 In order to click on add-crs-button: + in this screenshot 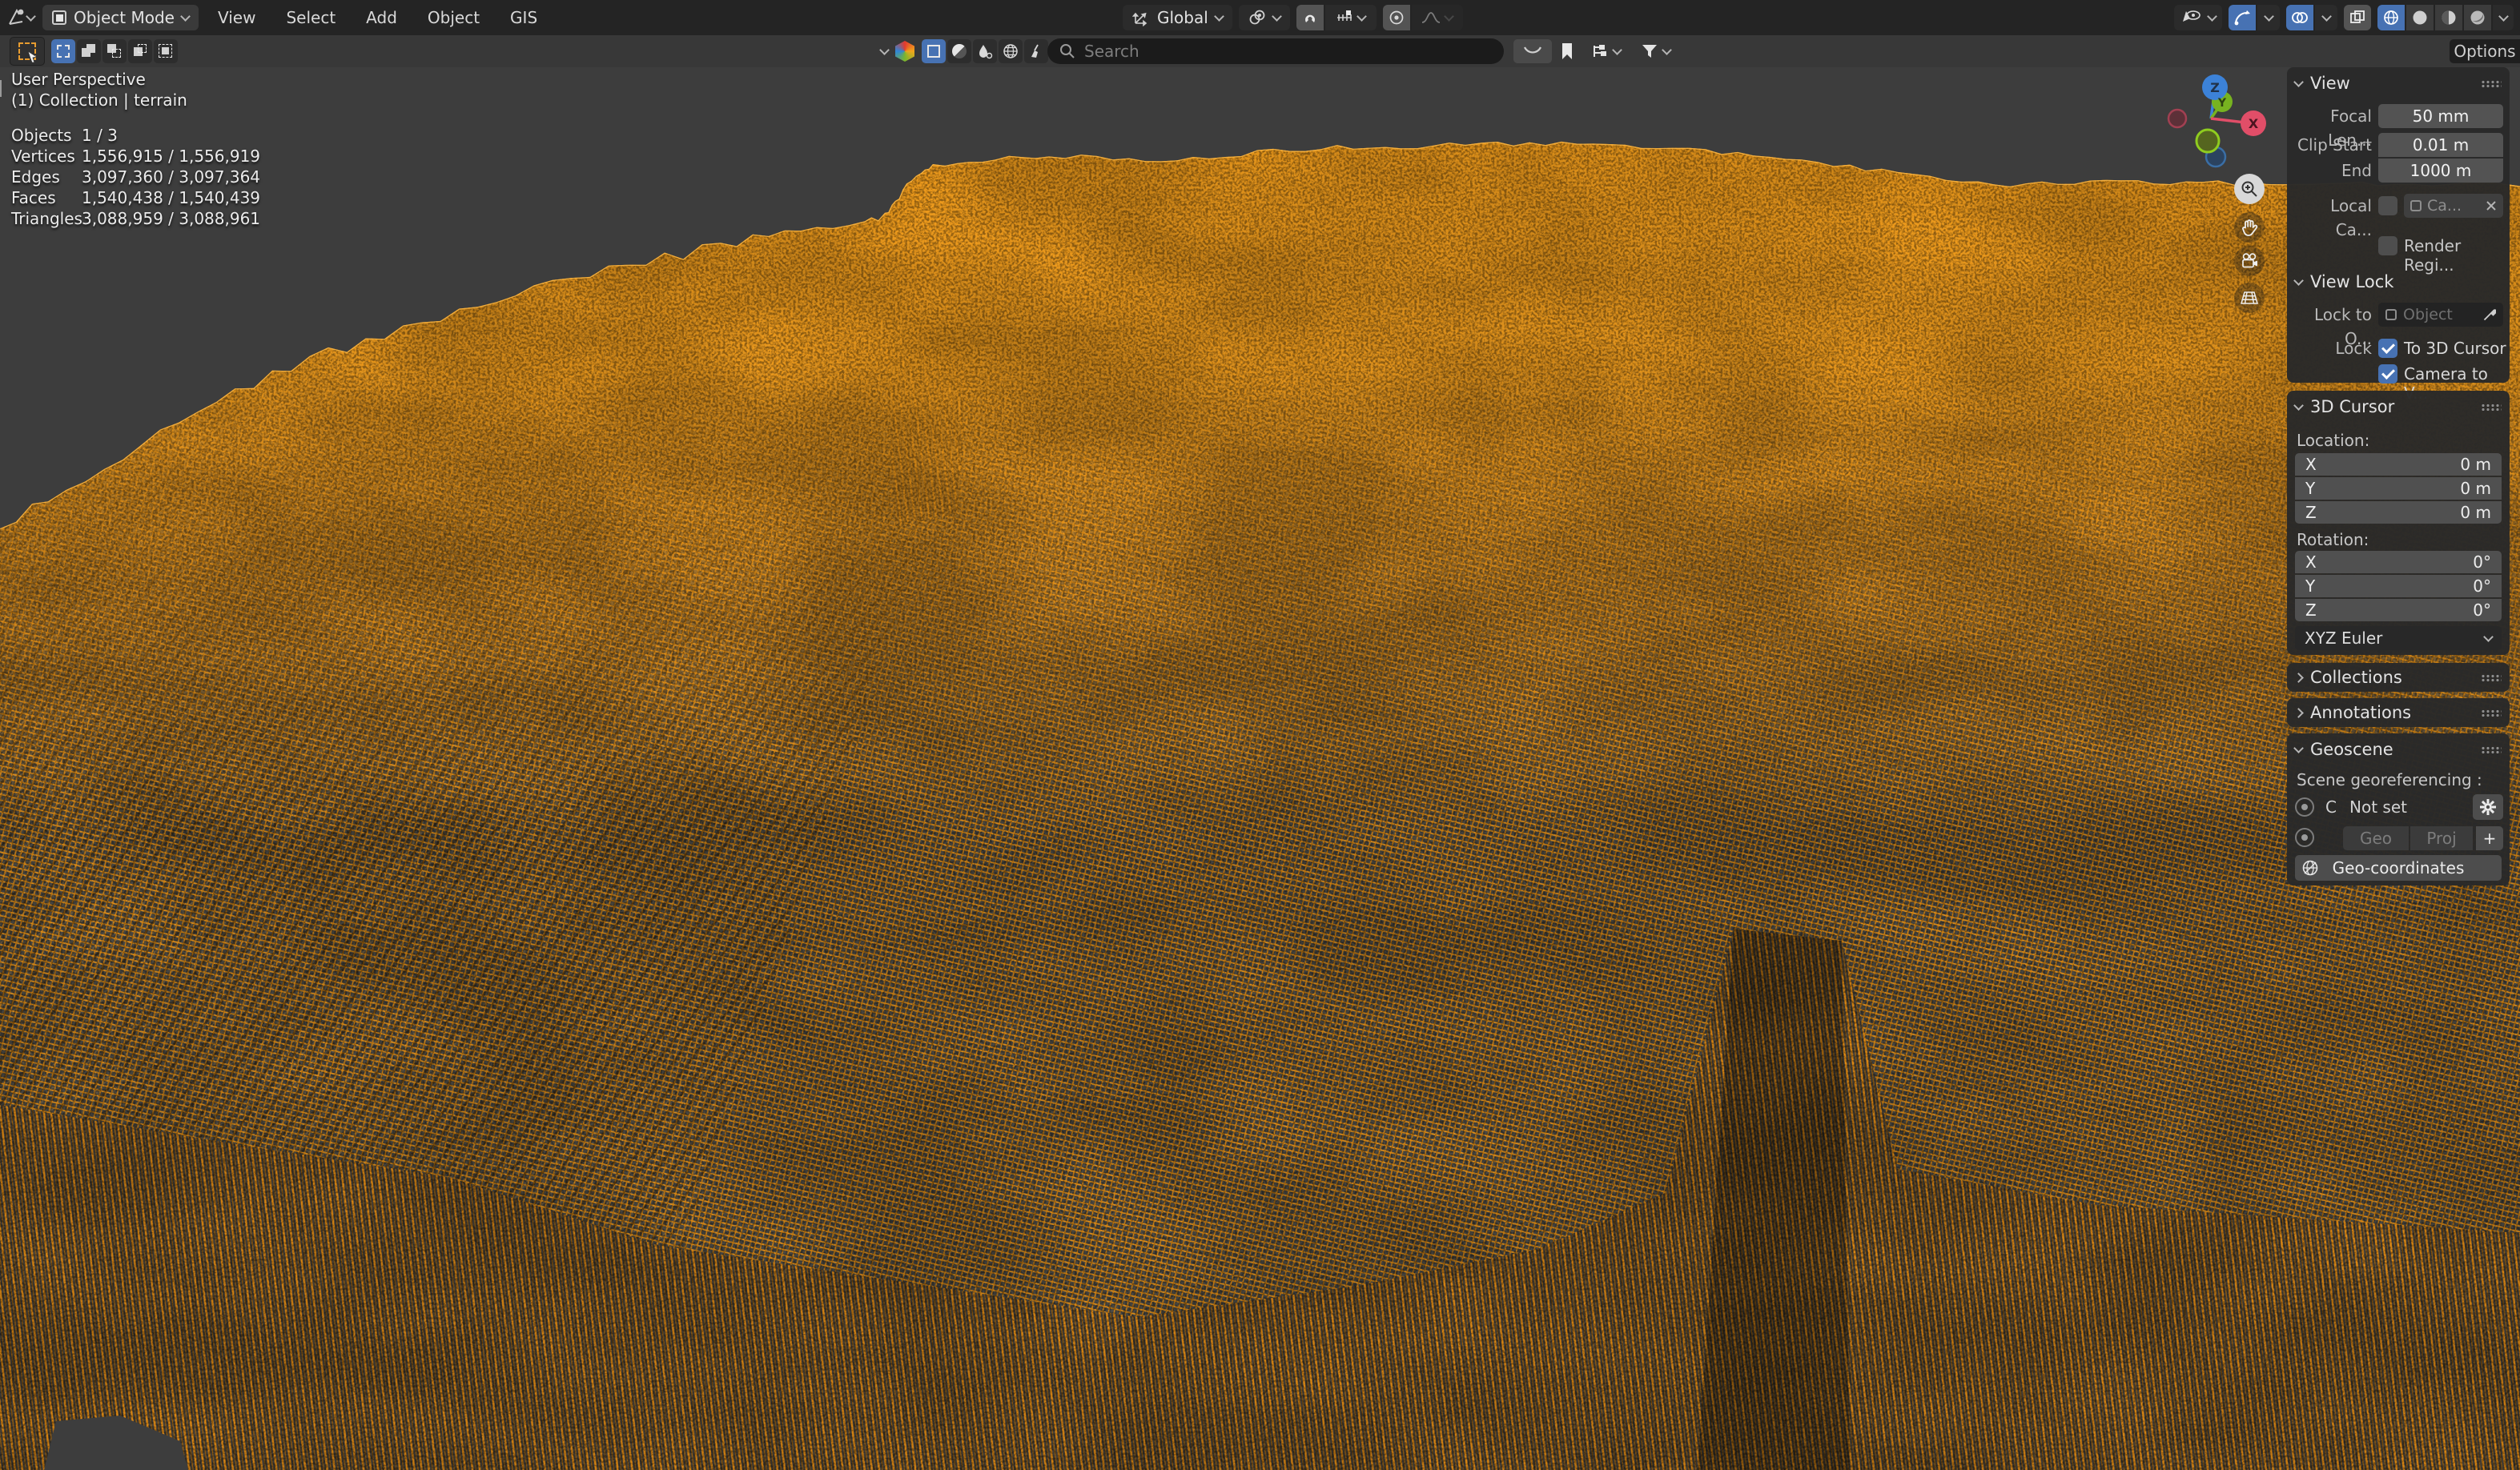, I will do `click(2489, 838)`.